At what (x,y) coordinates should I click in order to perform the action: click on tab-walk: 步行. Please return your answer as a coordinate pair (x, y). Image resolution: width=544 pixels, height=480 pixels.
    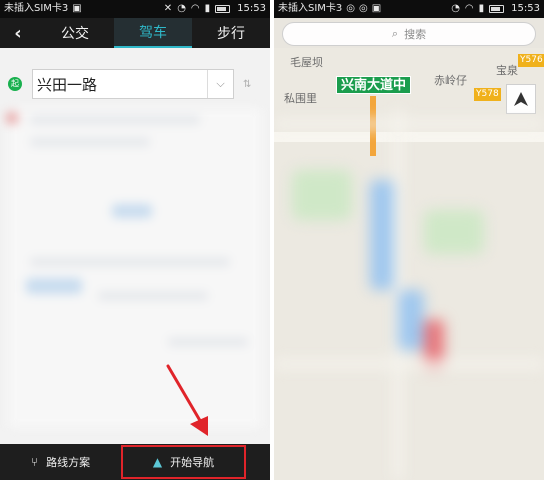
    Looking at the image, I should click on (231, 33).